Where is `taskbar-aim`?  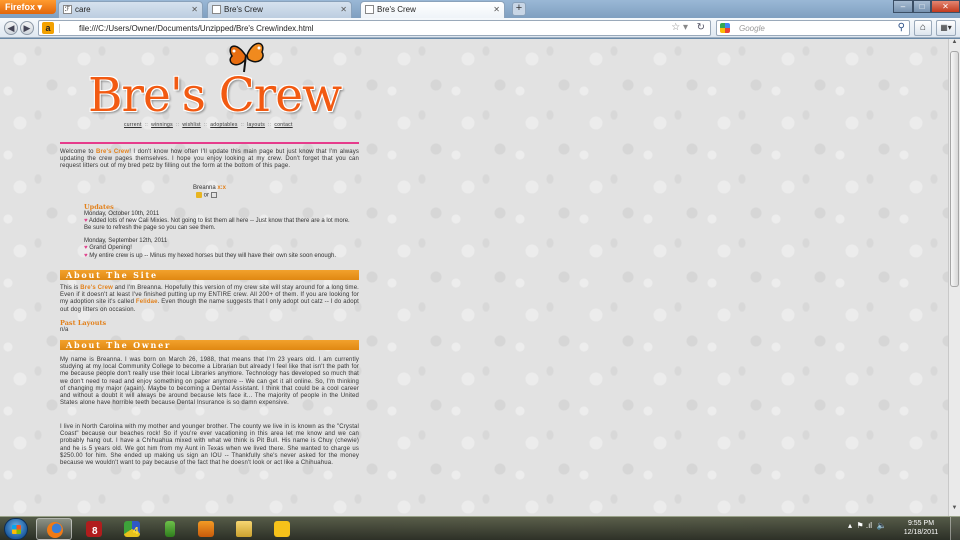 taskbar-aim is located at coordinates (282, 529).